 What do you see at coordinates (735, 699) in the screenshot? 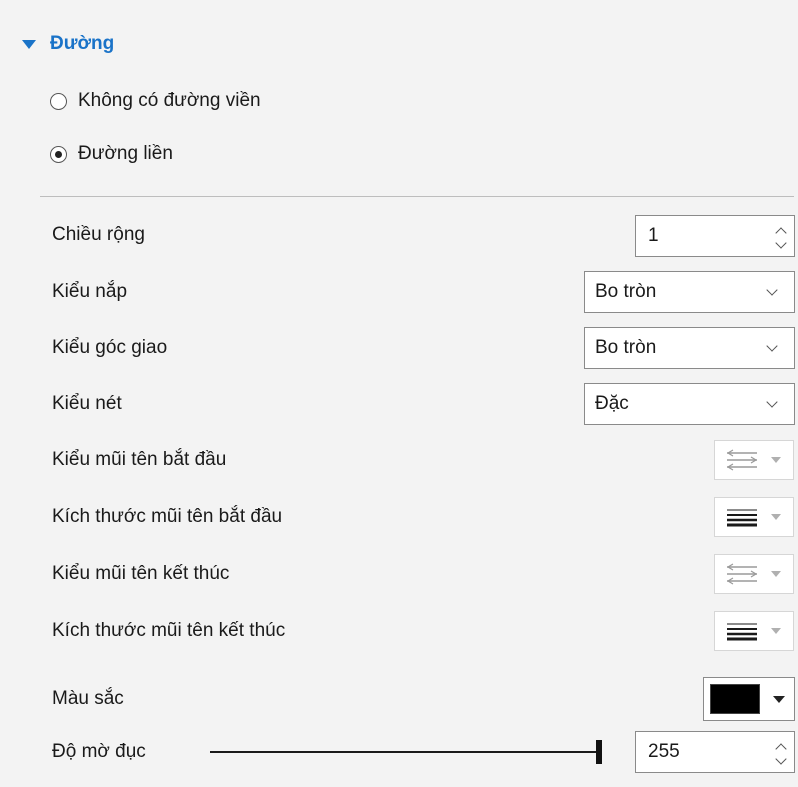
I see `color-swatch` at bounding box center [735, 699].